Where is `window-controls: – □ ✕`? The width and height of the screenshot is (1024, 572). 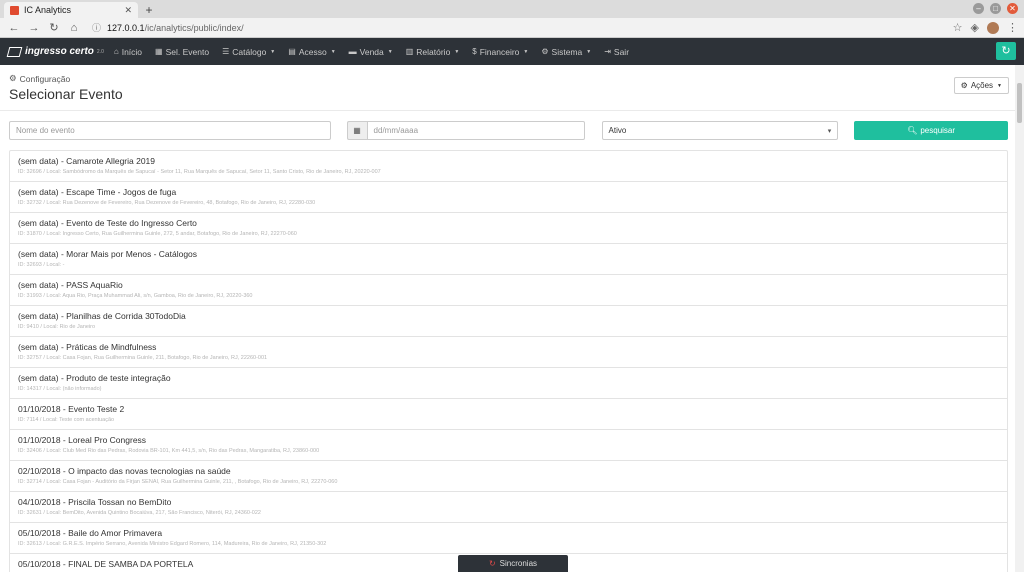 window-controls: – □ ✕ is located at coordinates (995, 8).